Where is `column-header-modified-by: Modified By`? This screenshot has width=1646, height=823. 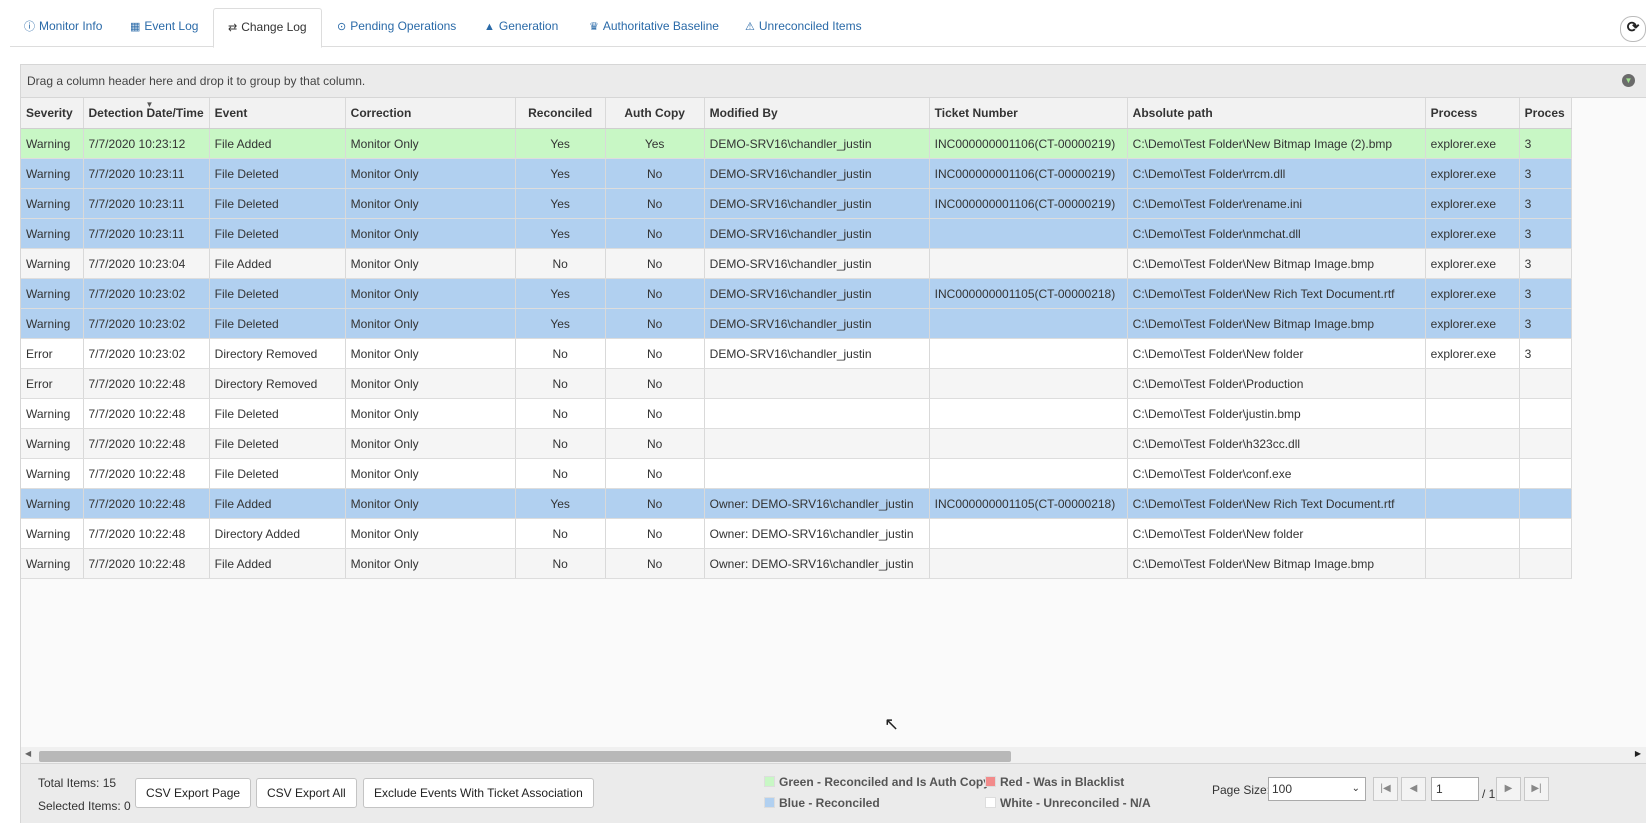
column-header-modified-by: Modified By is located at coordinates (817, 113).